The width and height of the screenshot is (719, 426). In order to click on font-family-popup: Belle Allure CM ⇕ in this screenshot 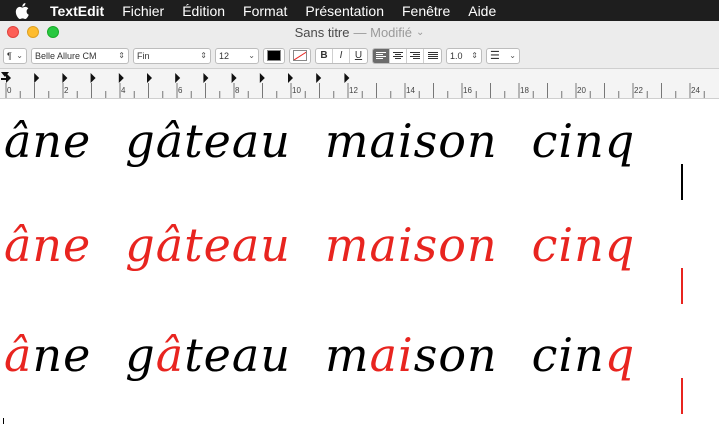, I will do `click(80, 55)`.